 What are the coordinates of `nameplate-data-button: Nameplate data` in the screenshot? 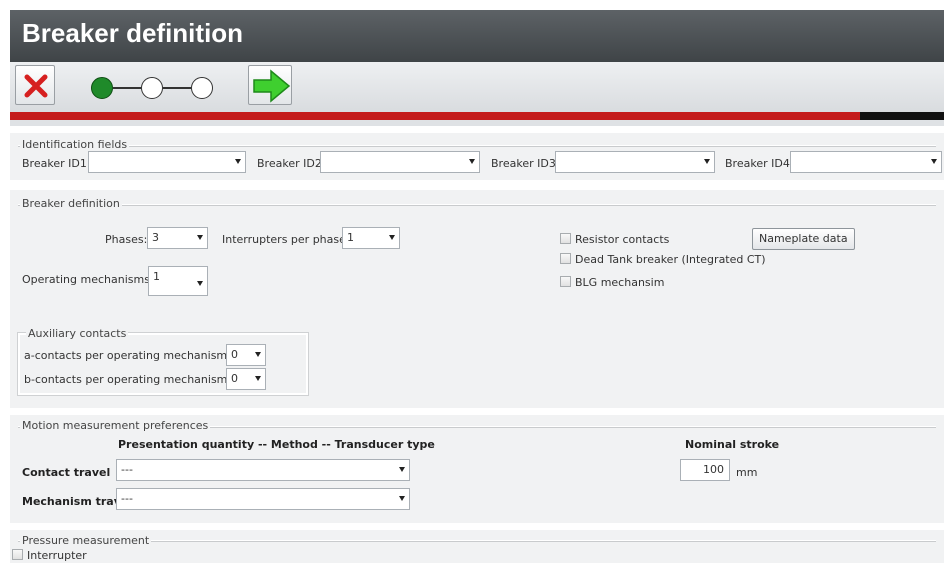 It's located at (803, 239).